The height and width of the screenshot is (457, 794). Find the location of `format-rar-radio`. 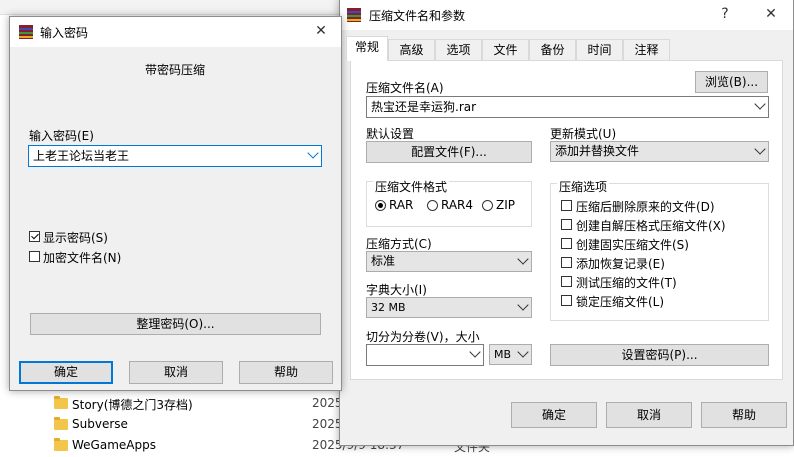

format-rar-radio is located at coordinates (380, 205).